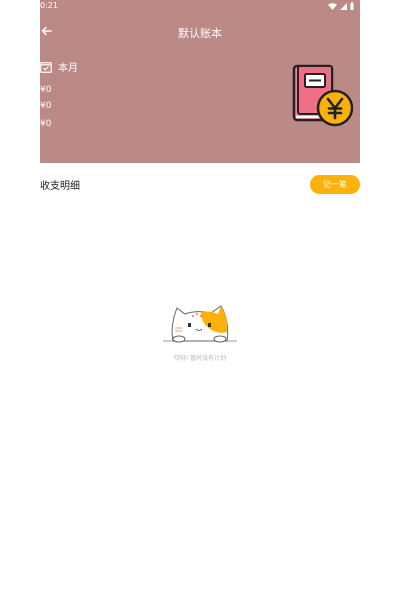 This screenshot has width=400, height=600. What do you see at coordinates (200, 358) in the screenshot?
I see `empty-state-message: 哎呀! 暂时没有计划` at bounding box center [200, 358].